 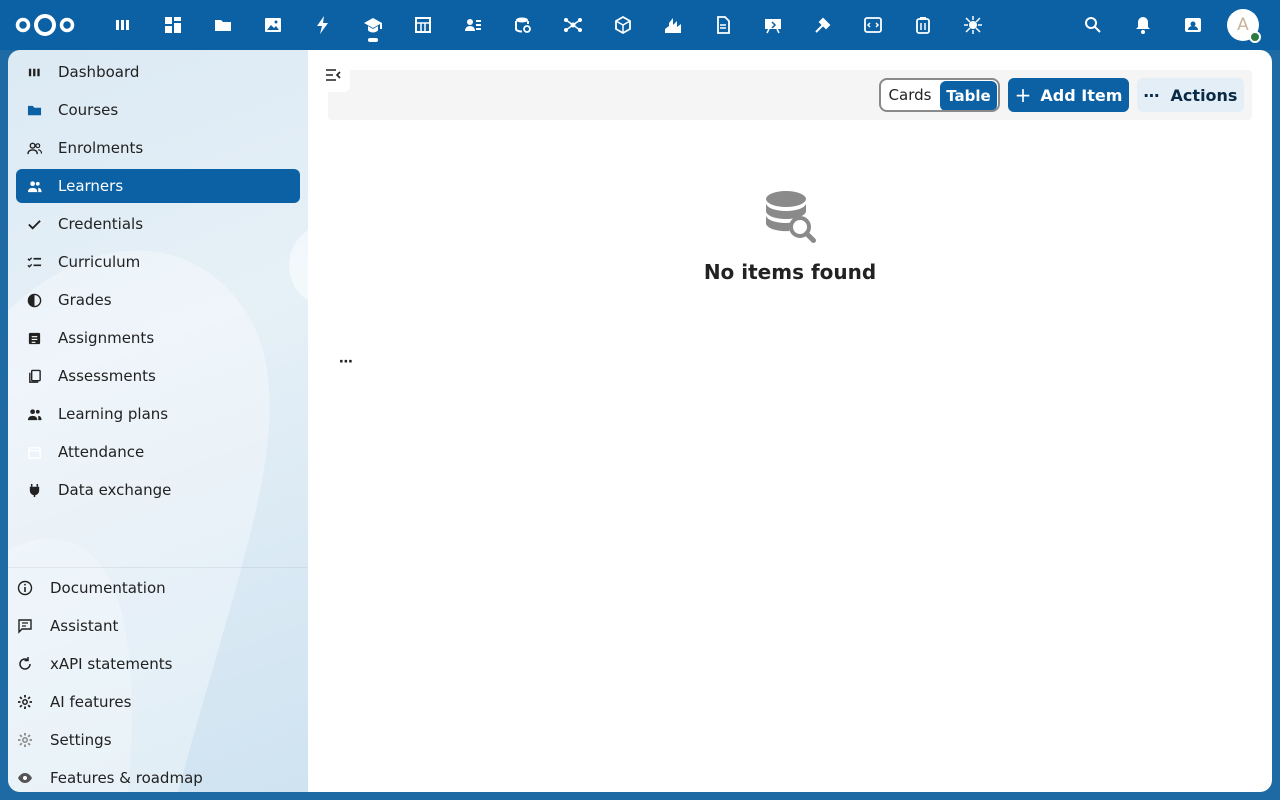 I want to click on sidebar-item-label: AI features, so click(x=91, y=702).